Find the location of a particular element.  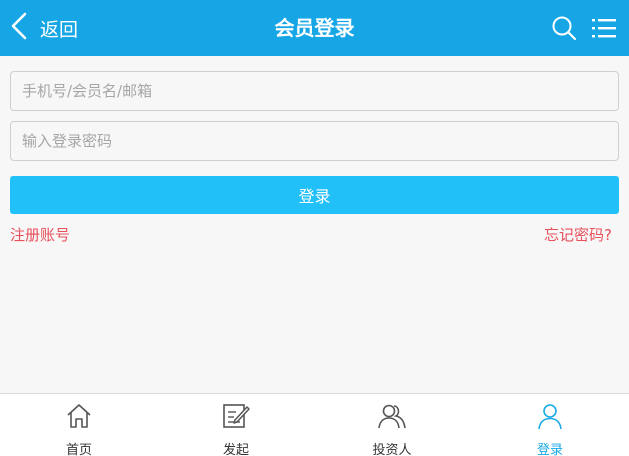

edit-icon is located at coordinates (236, 414).